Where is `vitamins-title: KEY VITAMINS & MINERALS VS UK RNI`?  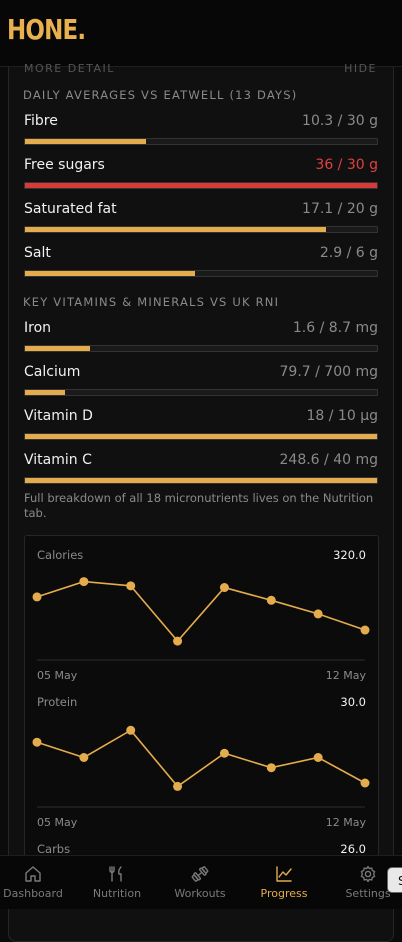
vitamins-title: KEY VITAMINS & MINERALS VS UK RNI is located at coordinates (151, 302).